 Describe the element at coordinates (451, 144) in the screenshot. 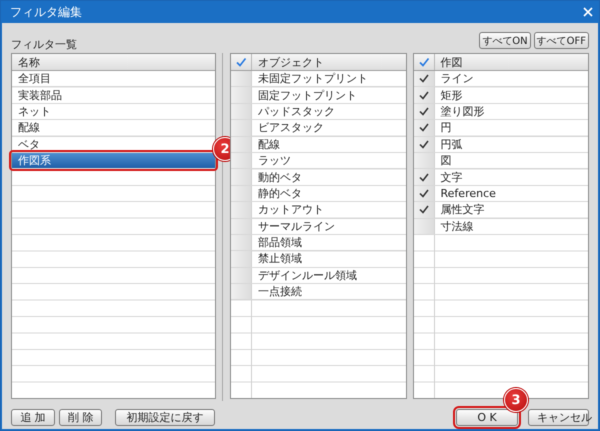

I see `item-label: 円弧` at that location.